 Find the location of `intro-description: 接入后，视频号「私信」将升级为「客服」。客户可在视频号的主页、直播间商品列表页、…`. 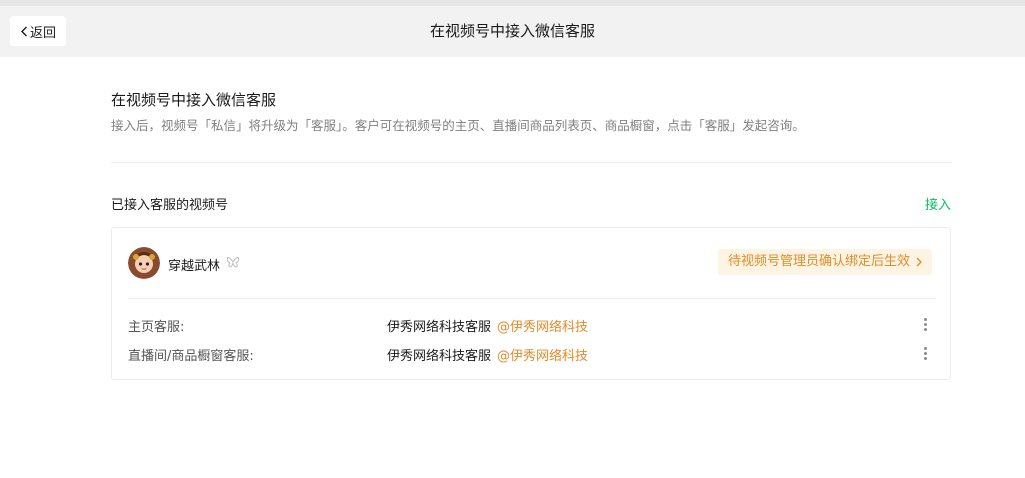

intro-description: 接入后，视频号「私信」将升级为「客服」。客户可在视频号的主页、直播间商品列表页、… is located at coordinates (458, 125).